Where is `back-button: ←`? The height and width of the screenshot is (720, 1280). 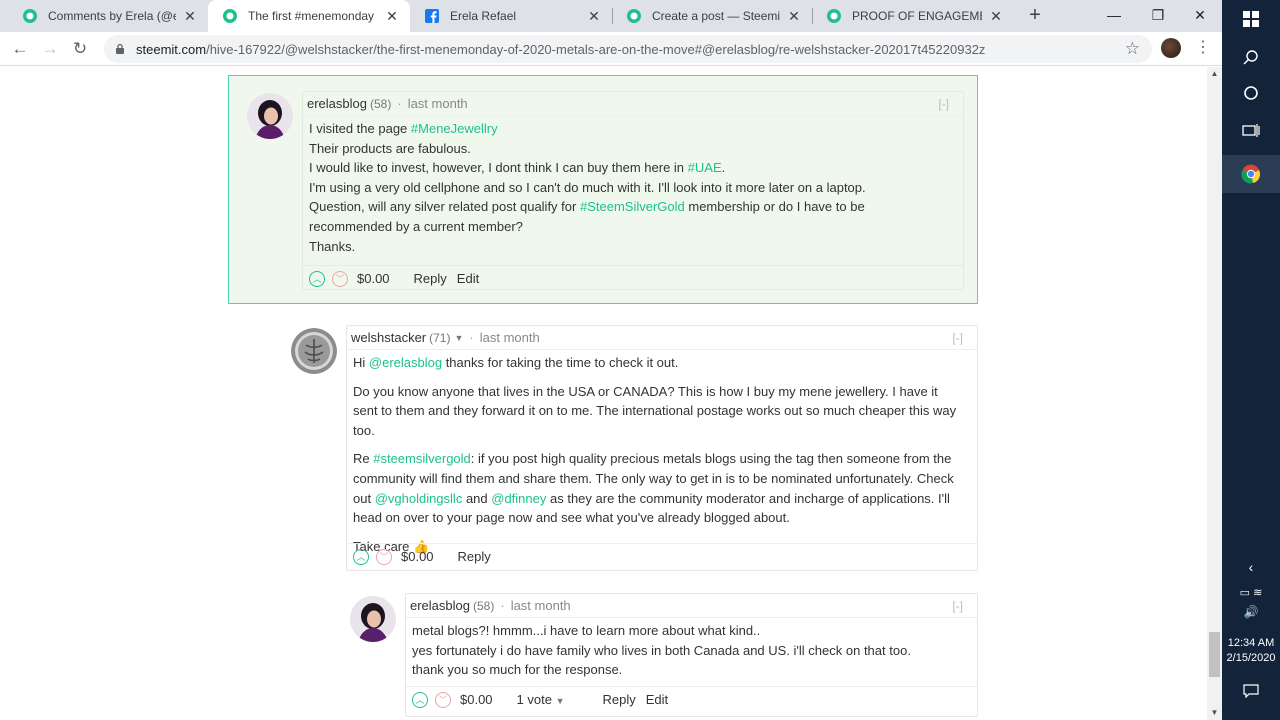 back-button: ← is located at coordinates (20, 49).